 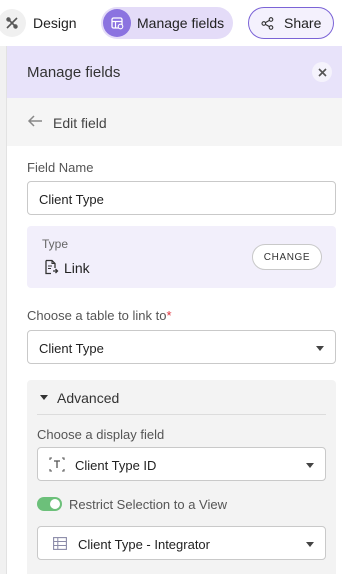 I want to click on divider, so click(x=181, y=414).